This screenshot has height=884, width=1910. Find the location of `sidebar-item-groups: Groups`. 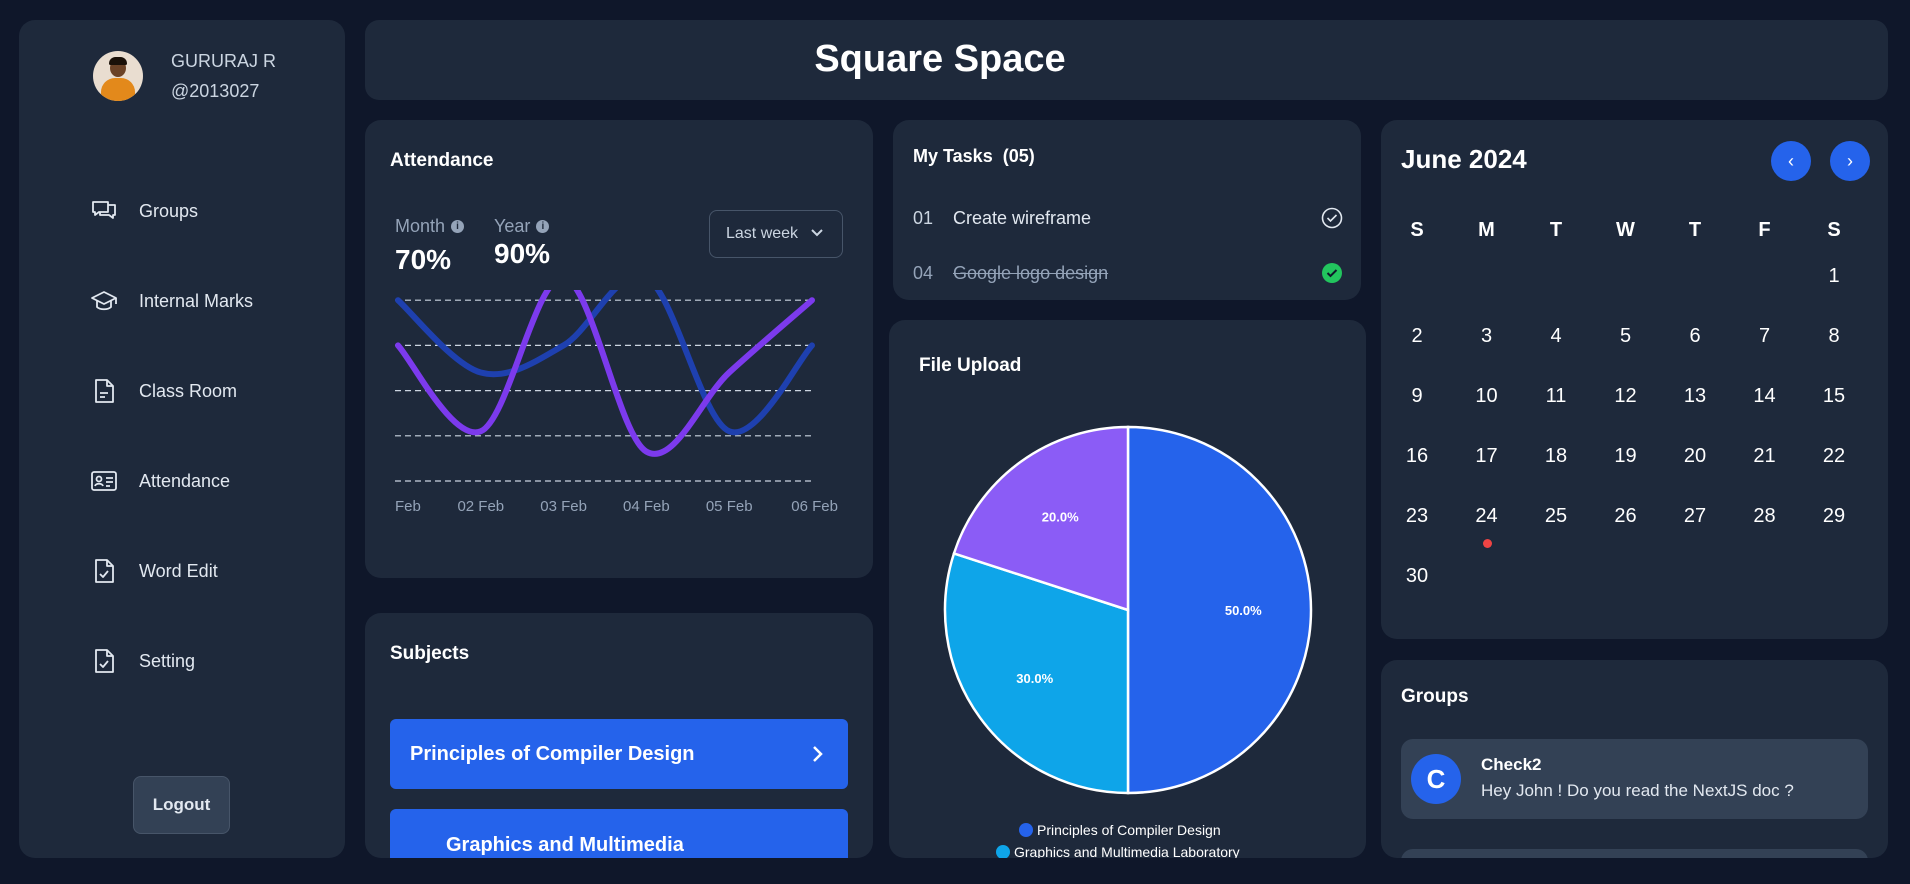

sidebar-item-groups: Groups is located at coordinates (171, 211).